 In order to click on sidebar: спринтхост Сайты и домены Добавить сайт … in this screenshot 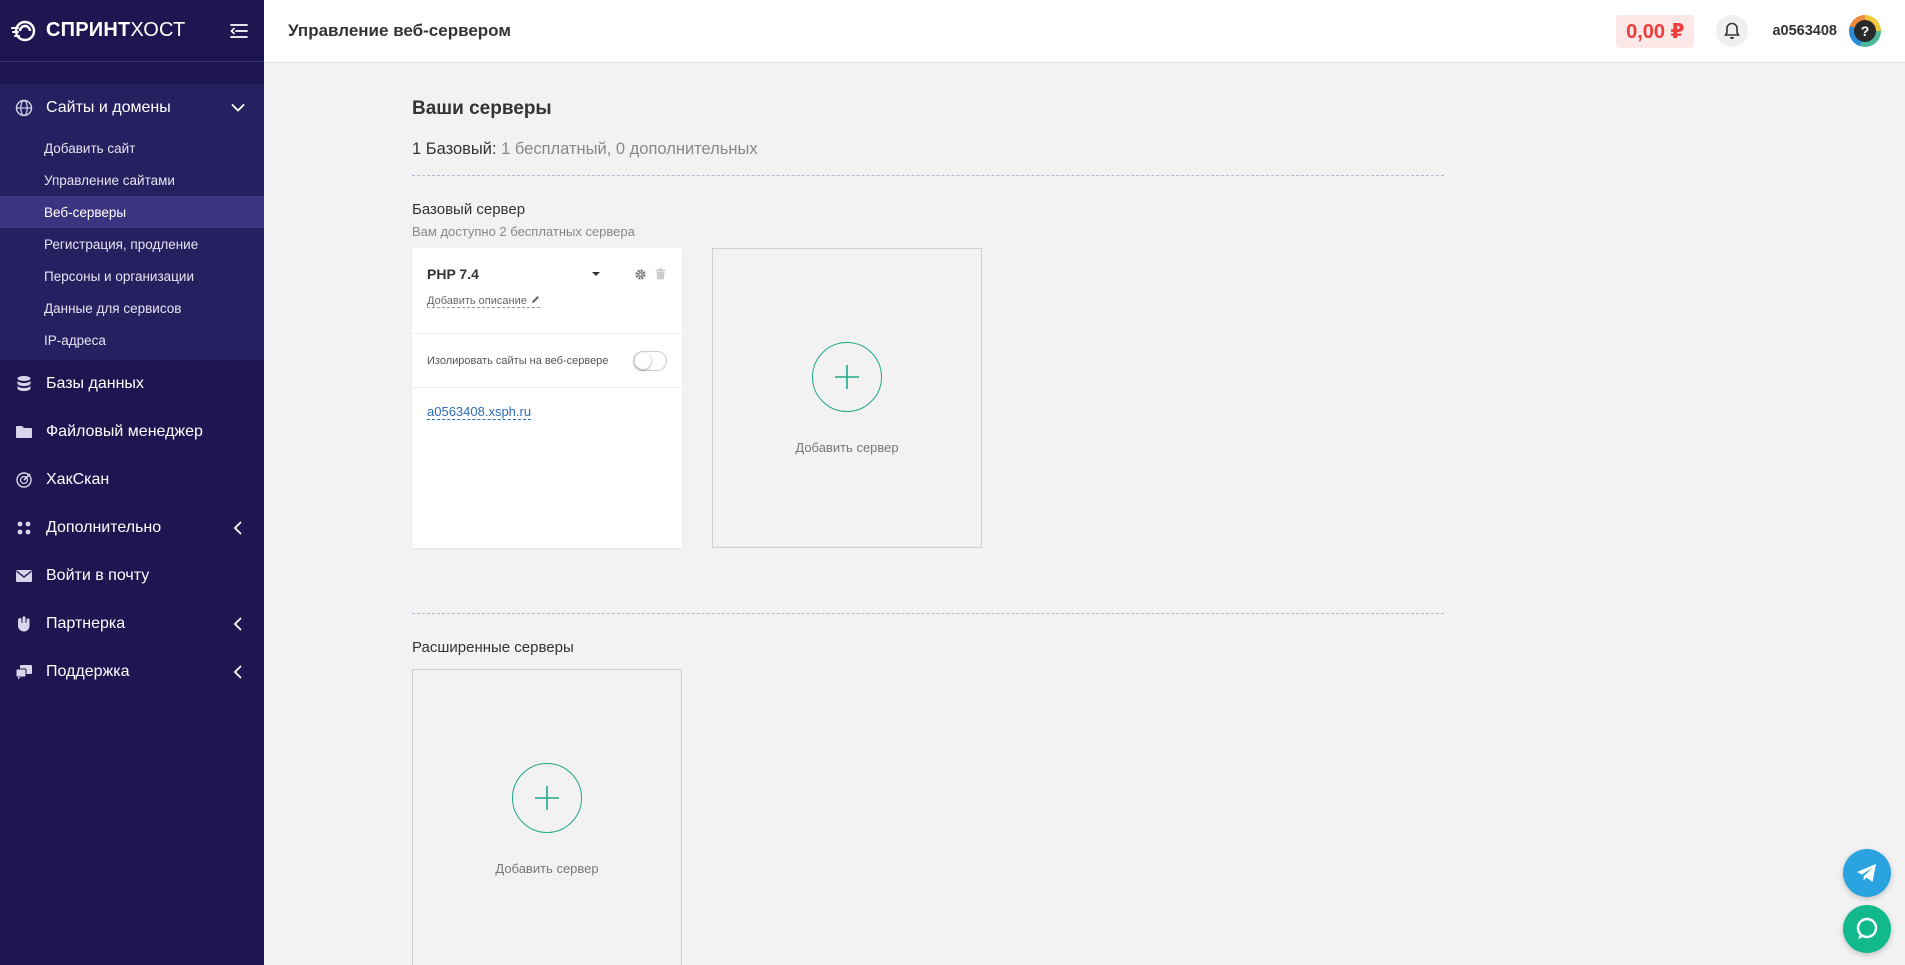, I will do `click(132, 482)`.